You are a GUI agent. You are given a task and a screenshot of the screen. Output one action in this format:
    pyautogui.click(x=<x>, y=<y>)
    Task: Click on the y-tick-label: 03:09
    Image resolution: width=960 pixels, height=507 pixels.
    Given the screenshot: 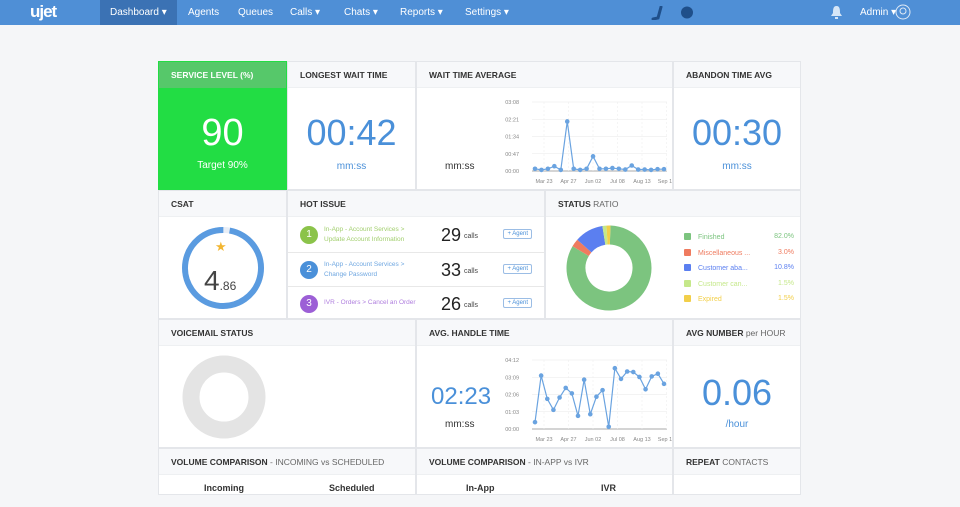 What is the action you would take?
    pyautogui.click(x=512, y=378)
    